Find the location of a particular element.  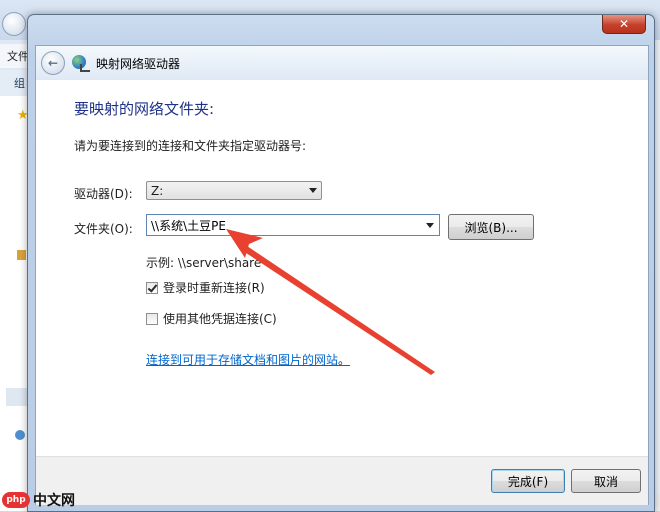

dialog-header: ← 映射网络驱动器 is located at coordinates (342, 63).